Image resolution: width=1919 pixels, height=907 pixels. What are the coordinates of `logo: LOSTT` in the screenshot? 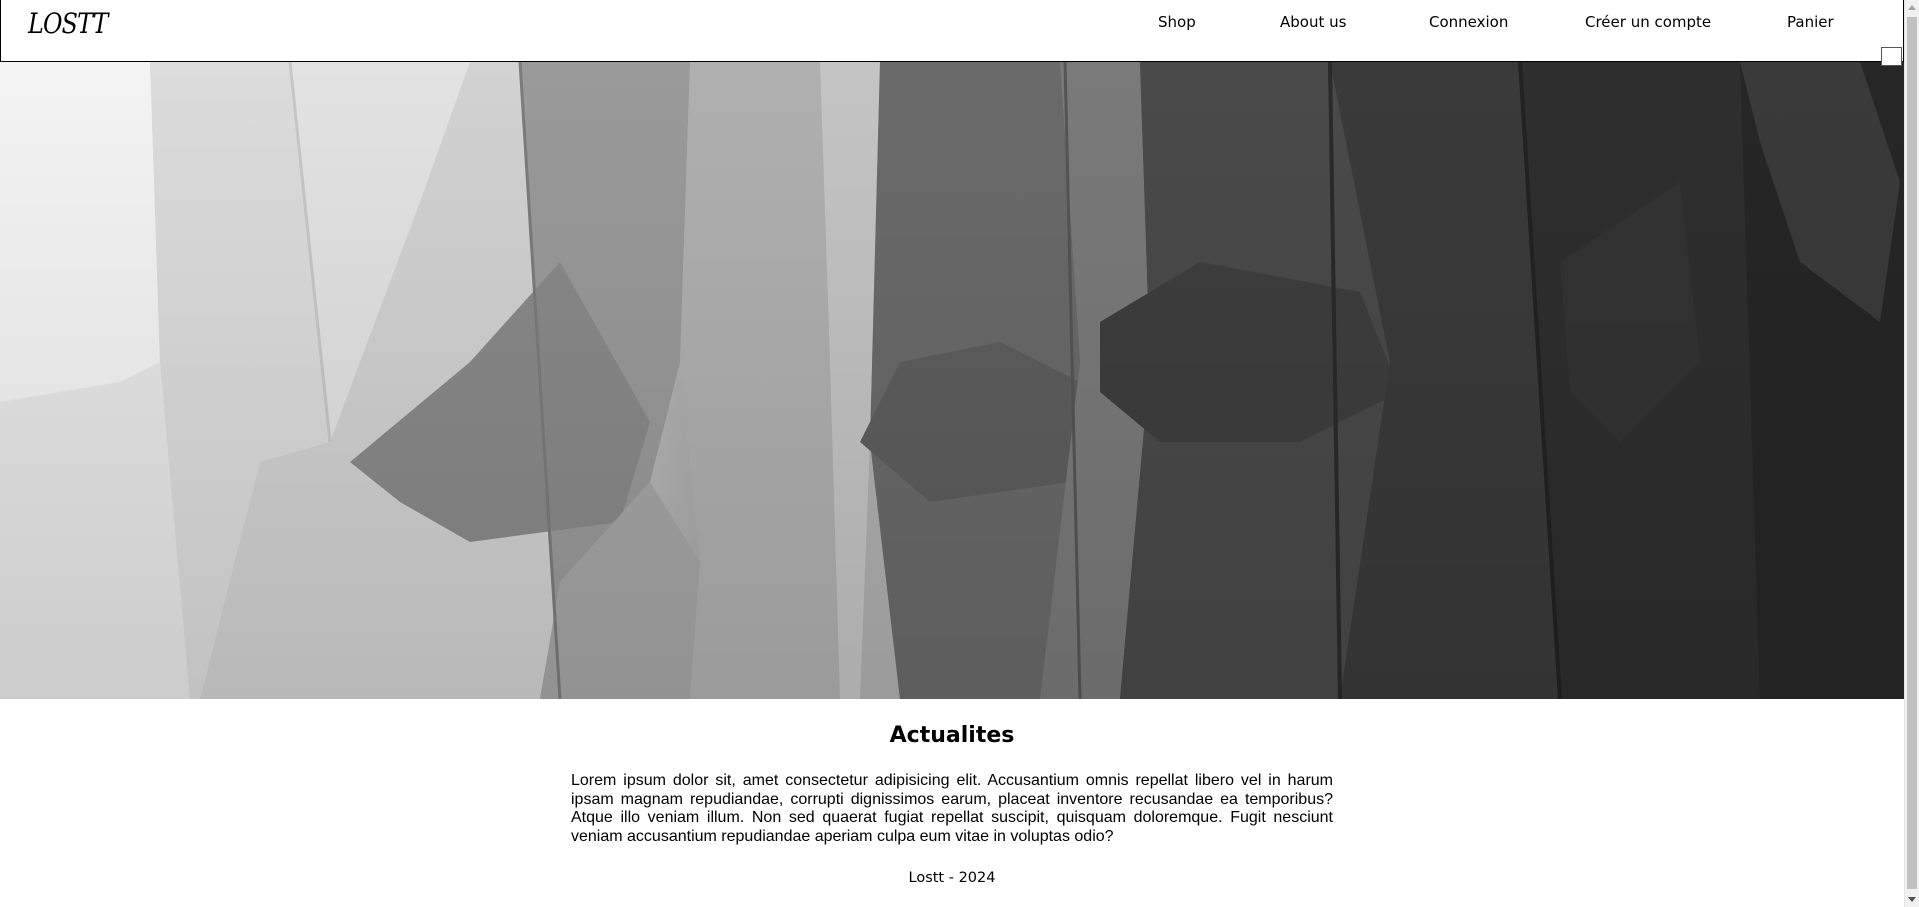 It's located at (68, 24).